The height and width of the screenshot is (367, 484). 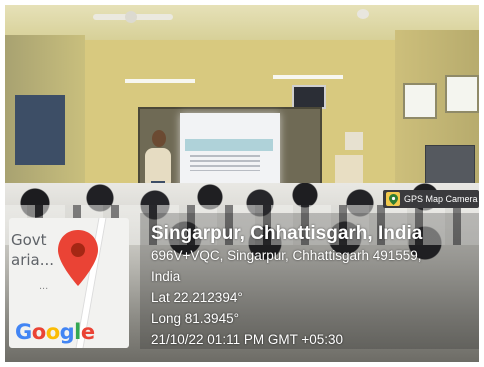 What do you see at coordinates (309, 97) in the screenshot?
I see `wall-picture` at bounding box center [309, 97].